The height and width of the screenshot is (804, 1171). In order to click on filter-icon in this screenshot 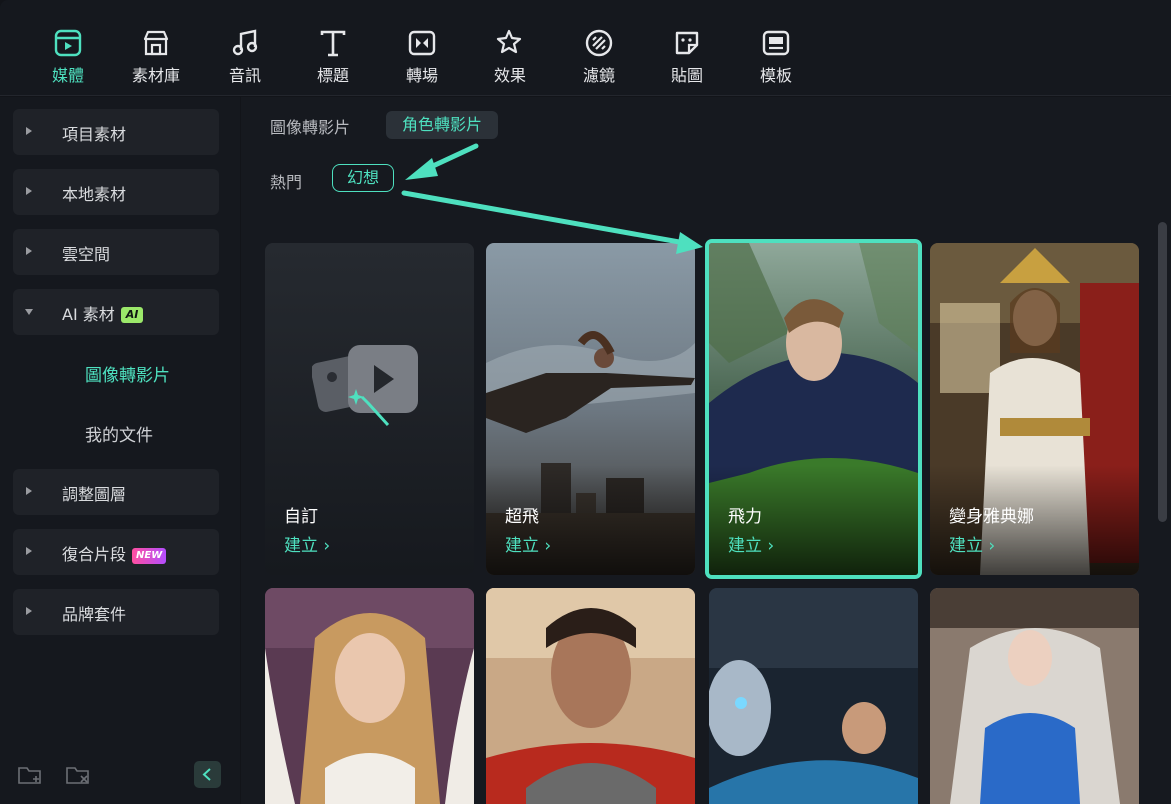, I will do `click(599, 43)`.